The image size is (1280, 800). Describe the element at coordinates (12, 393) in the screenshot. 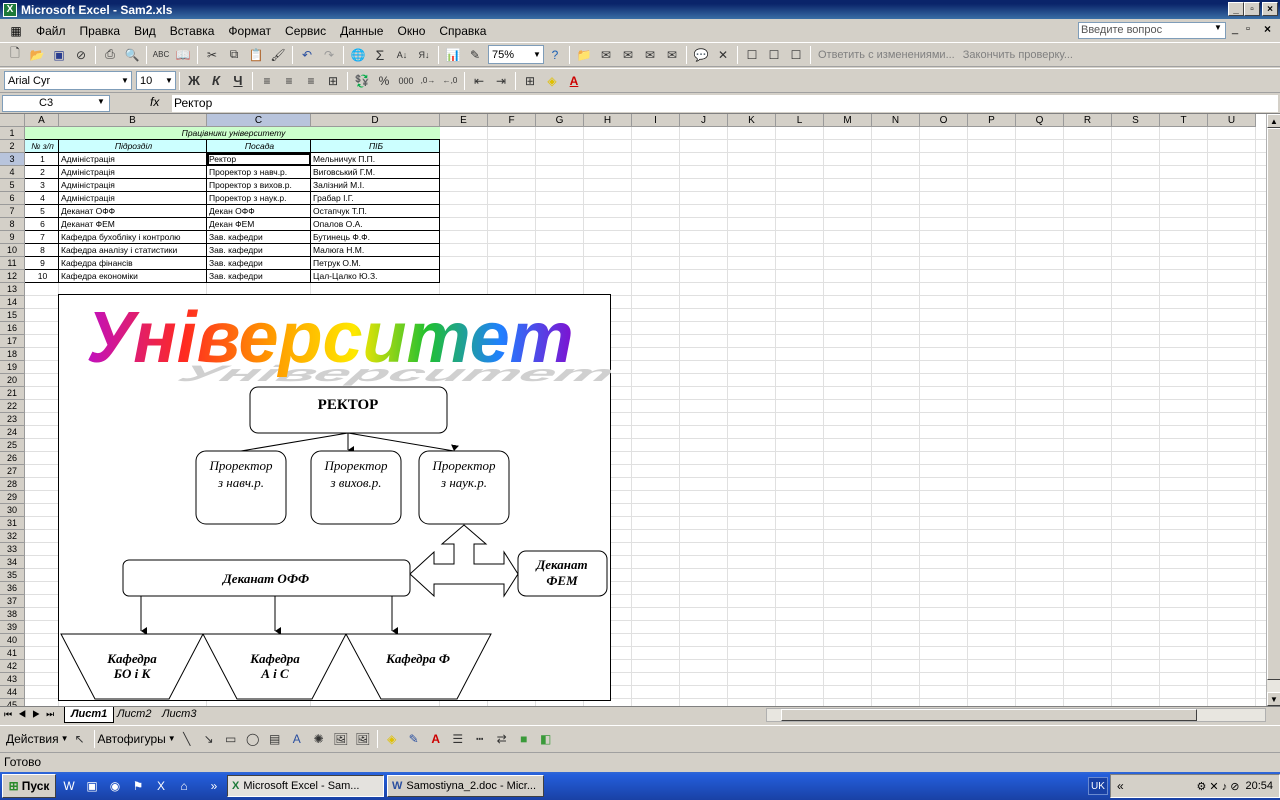

I see `row-header-21: 21` at that location.